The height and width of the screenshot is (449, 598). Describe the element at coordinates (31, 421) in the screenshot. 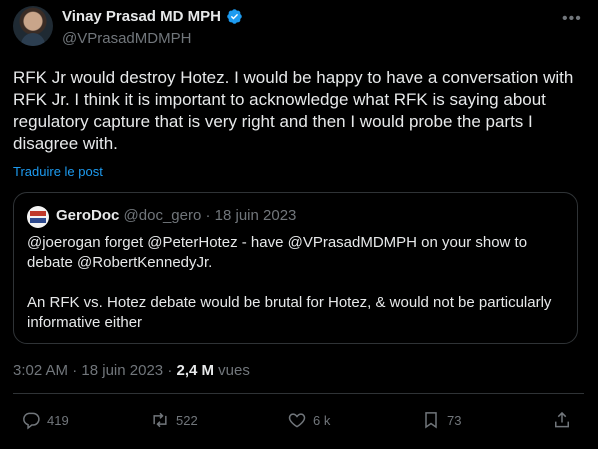

I see `reply-icon` at that location.